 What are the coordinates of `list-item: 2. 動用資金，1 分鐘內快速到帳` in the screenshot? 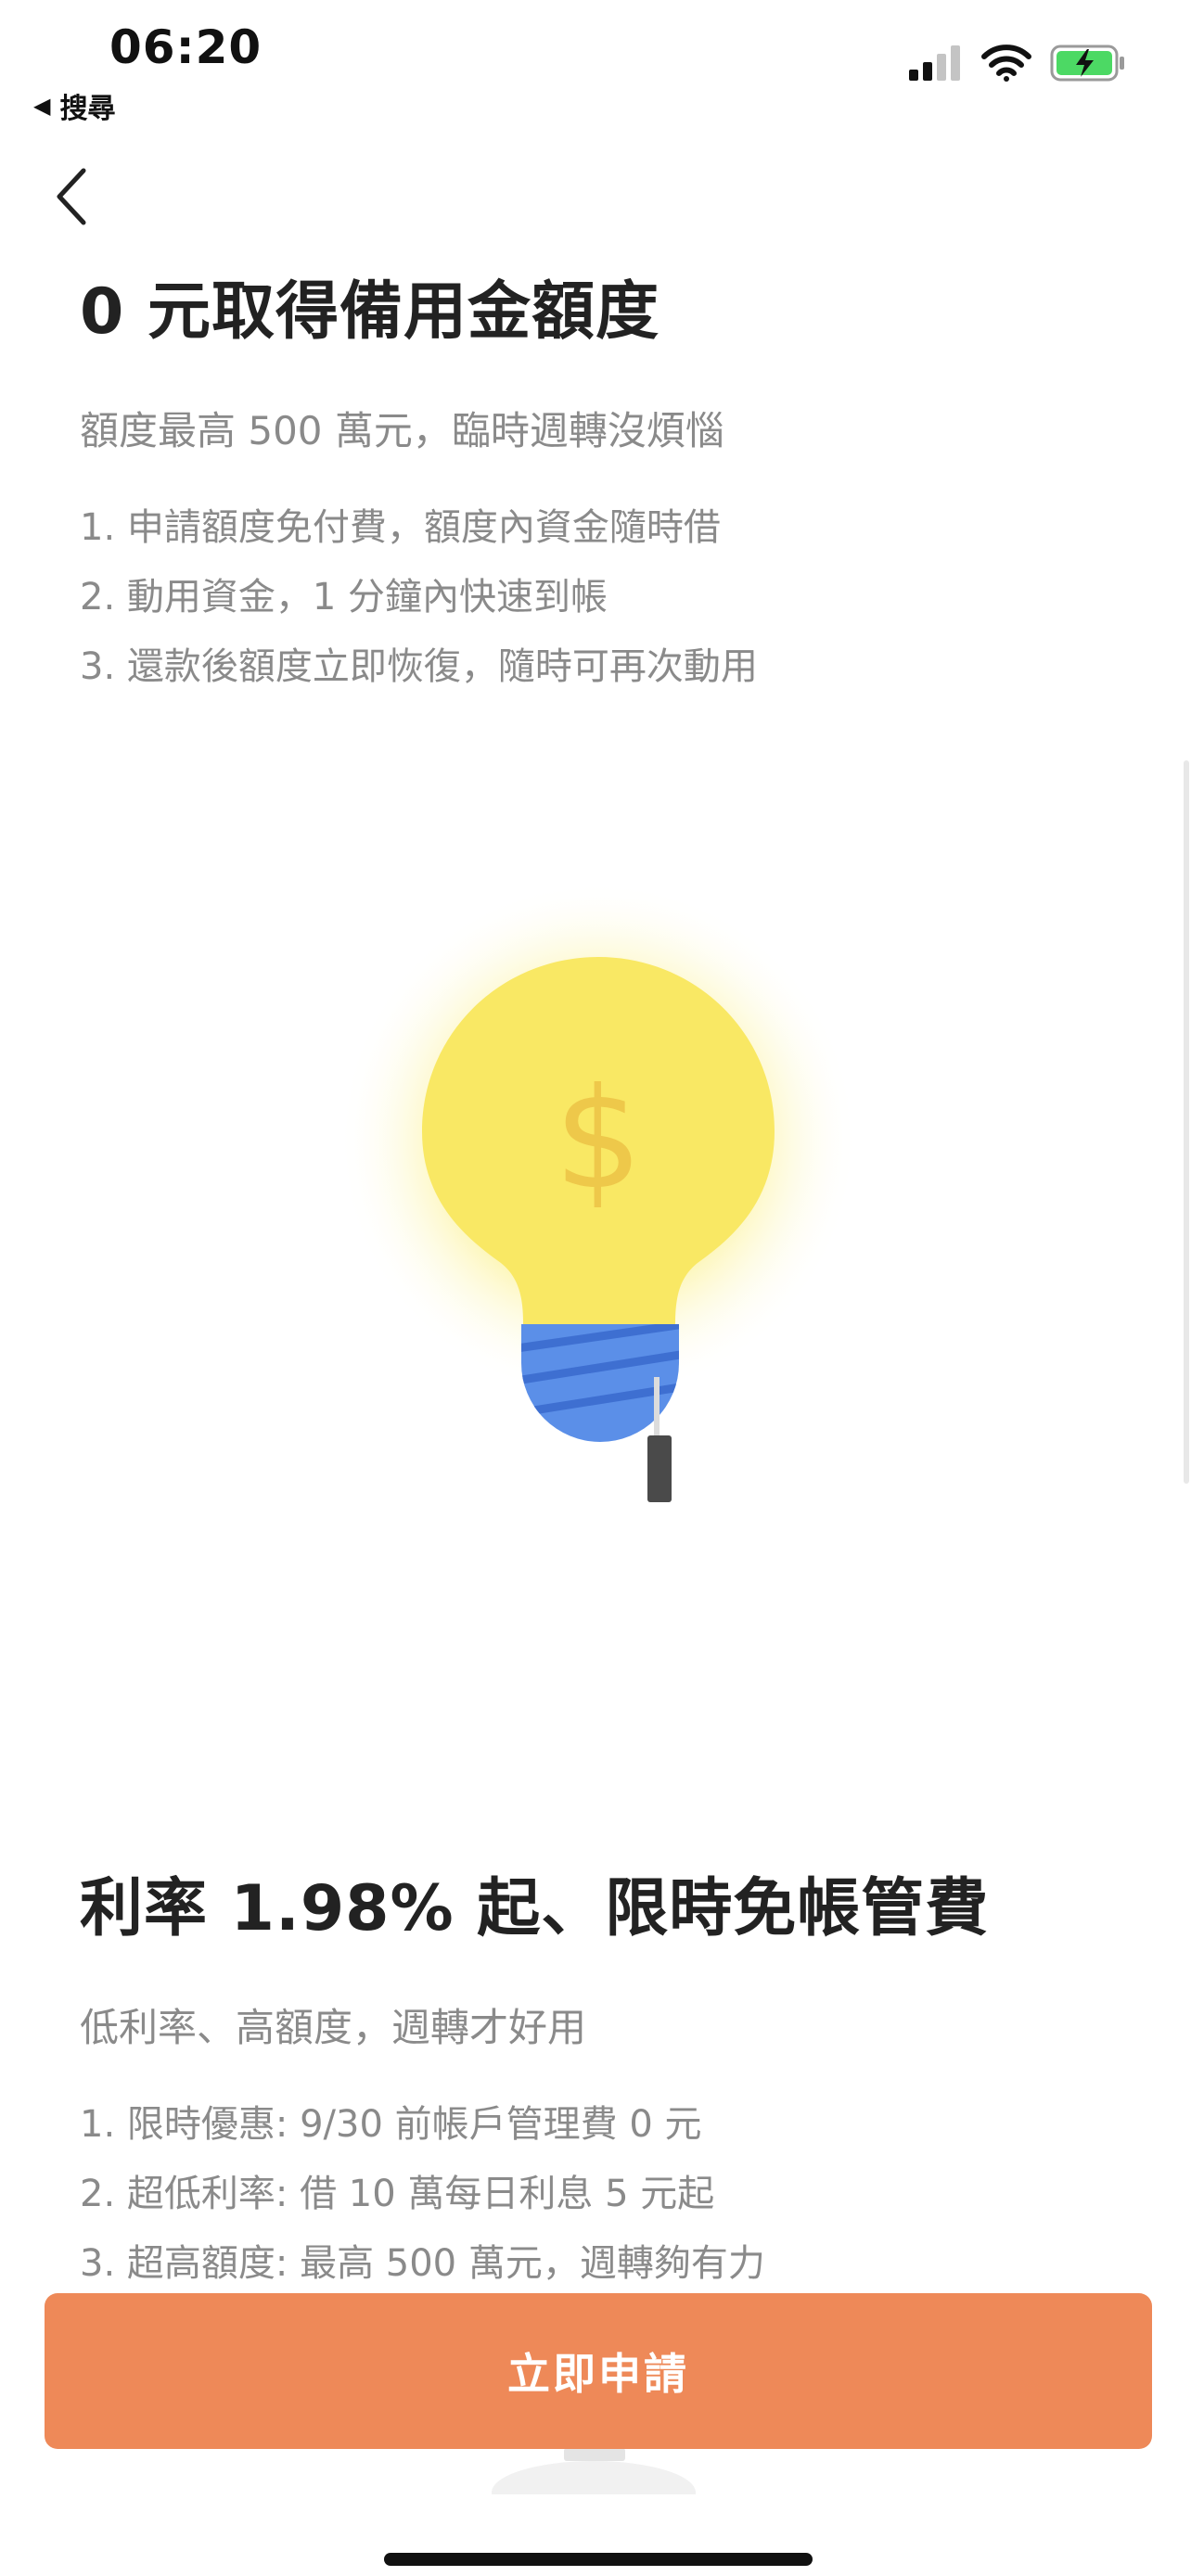 It's located at (344, 597).